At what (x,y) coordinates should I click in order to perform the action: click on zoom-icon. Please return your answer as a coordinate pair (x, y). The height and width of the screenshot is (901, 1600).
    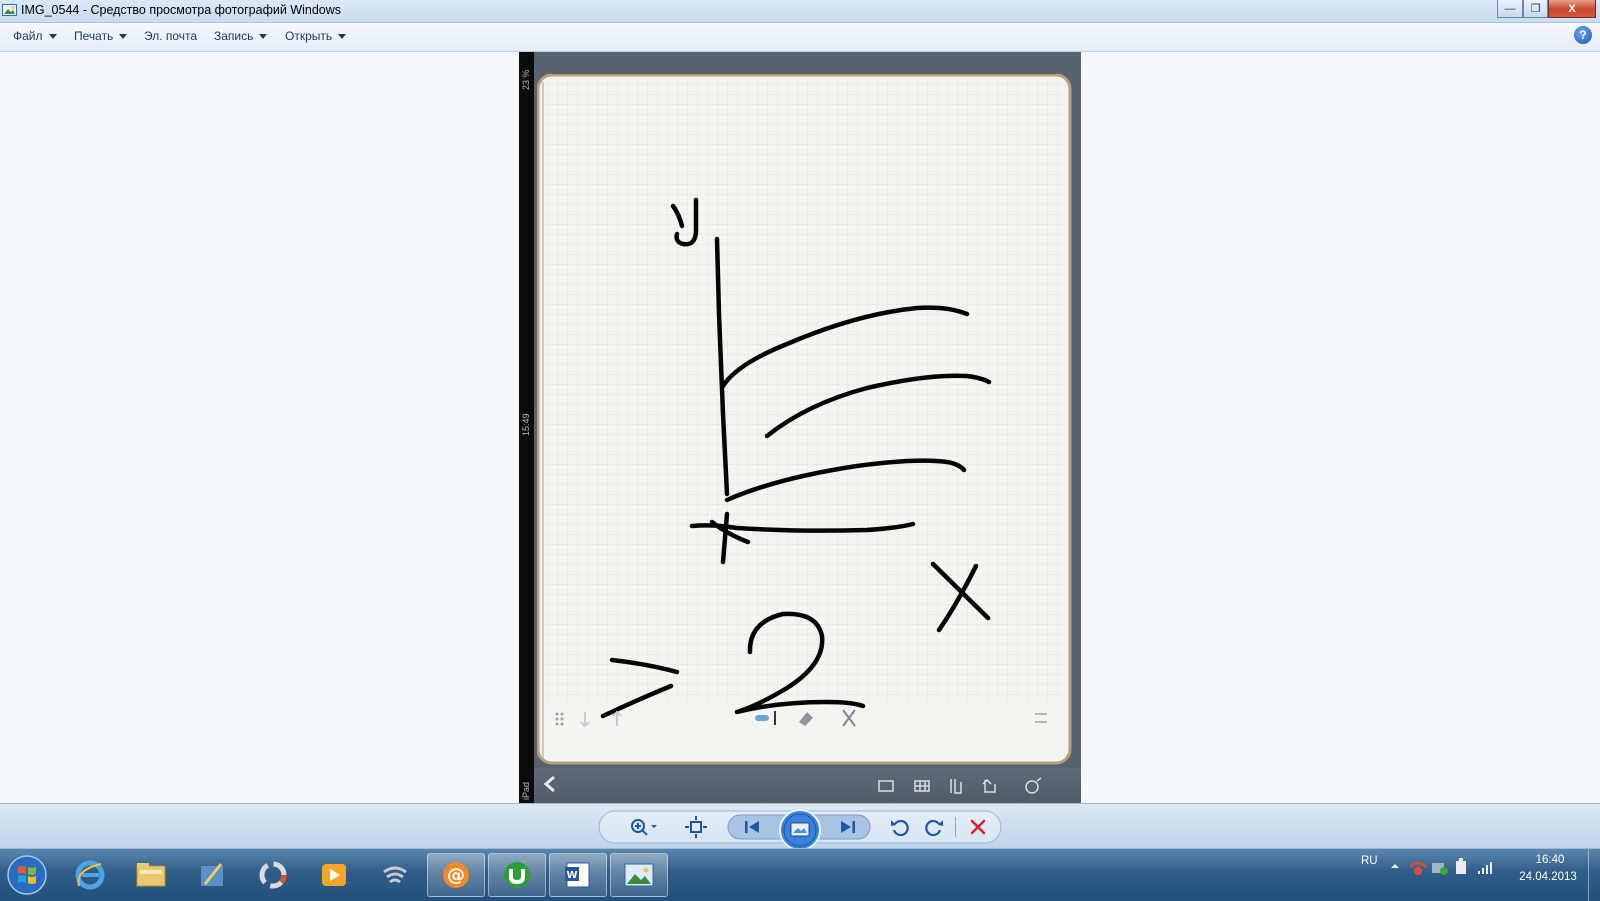
    Looking at the image, I should click on (643, 827).